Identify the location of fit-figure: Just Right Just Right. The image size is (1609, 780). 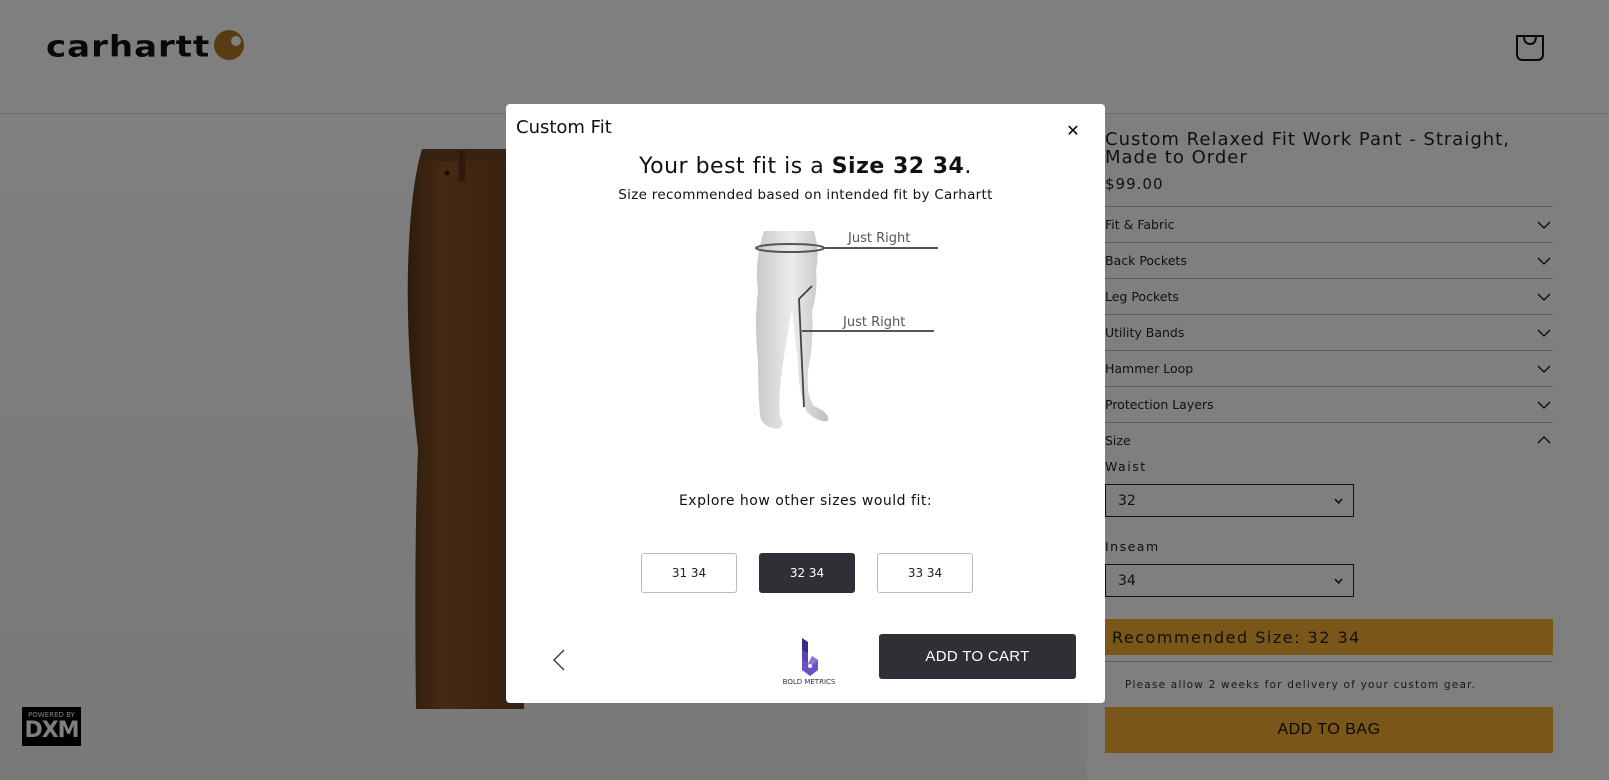
(852, 339).